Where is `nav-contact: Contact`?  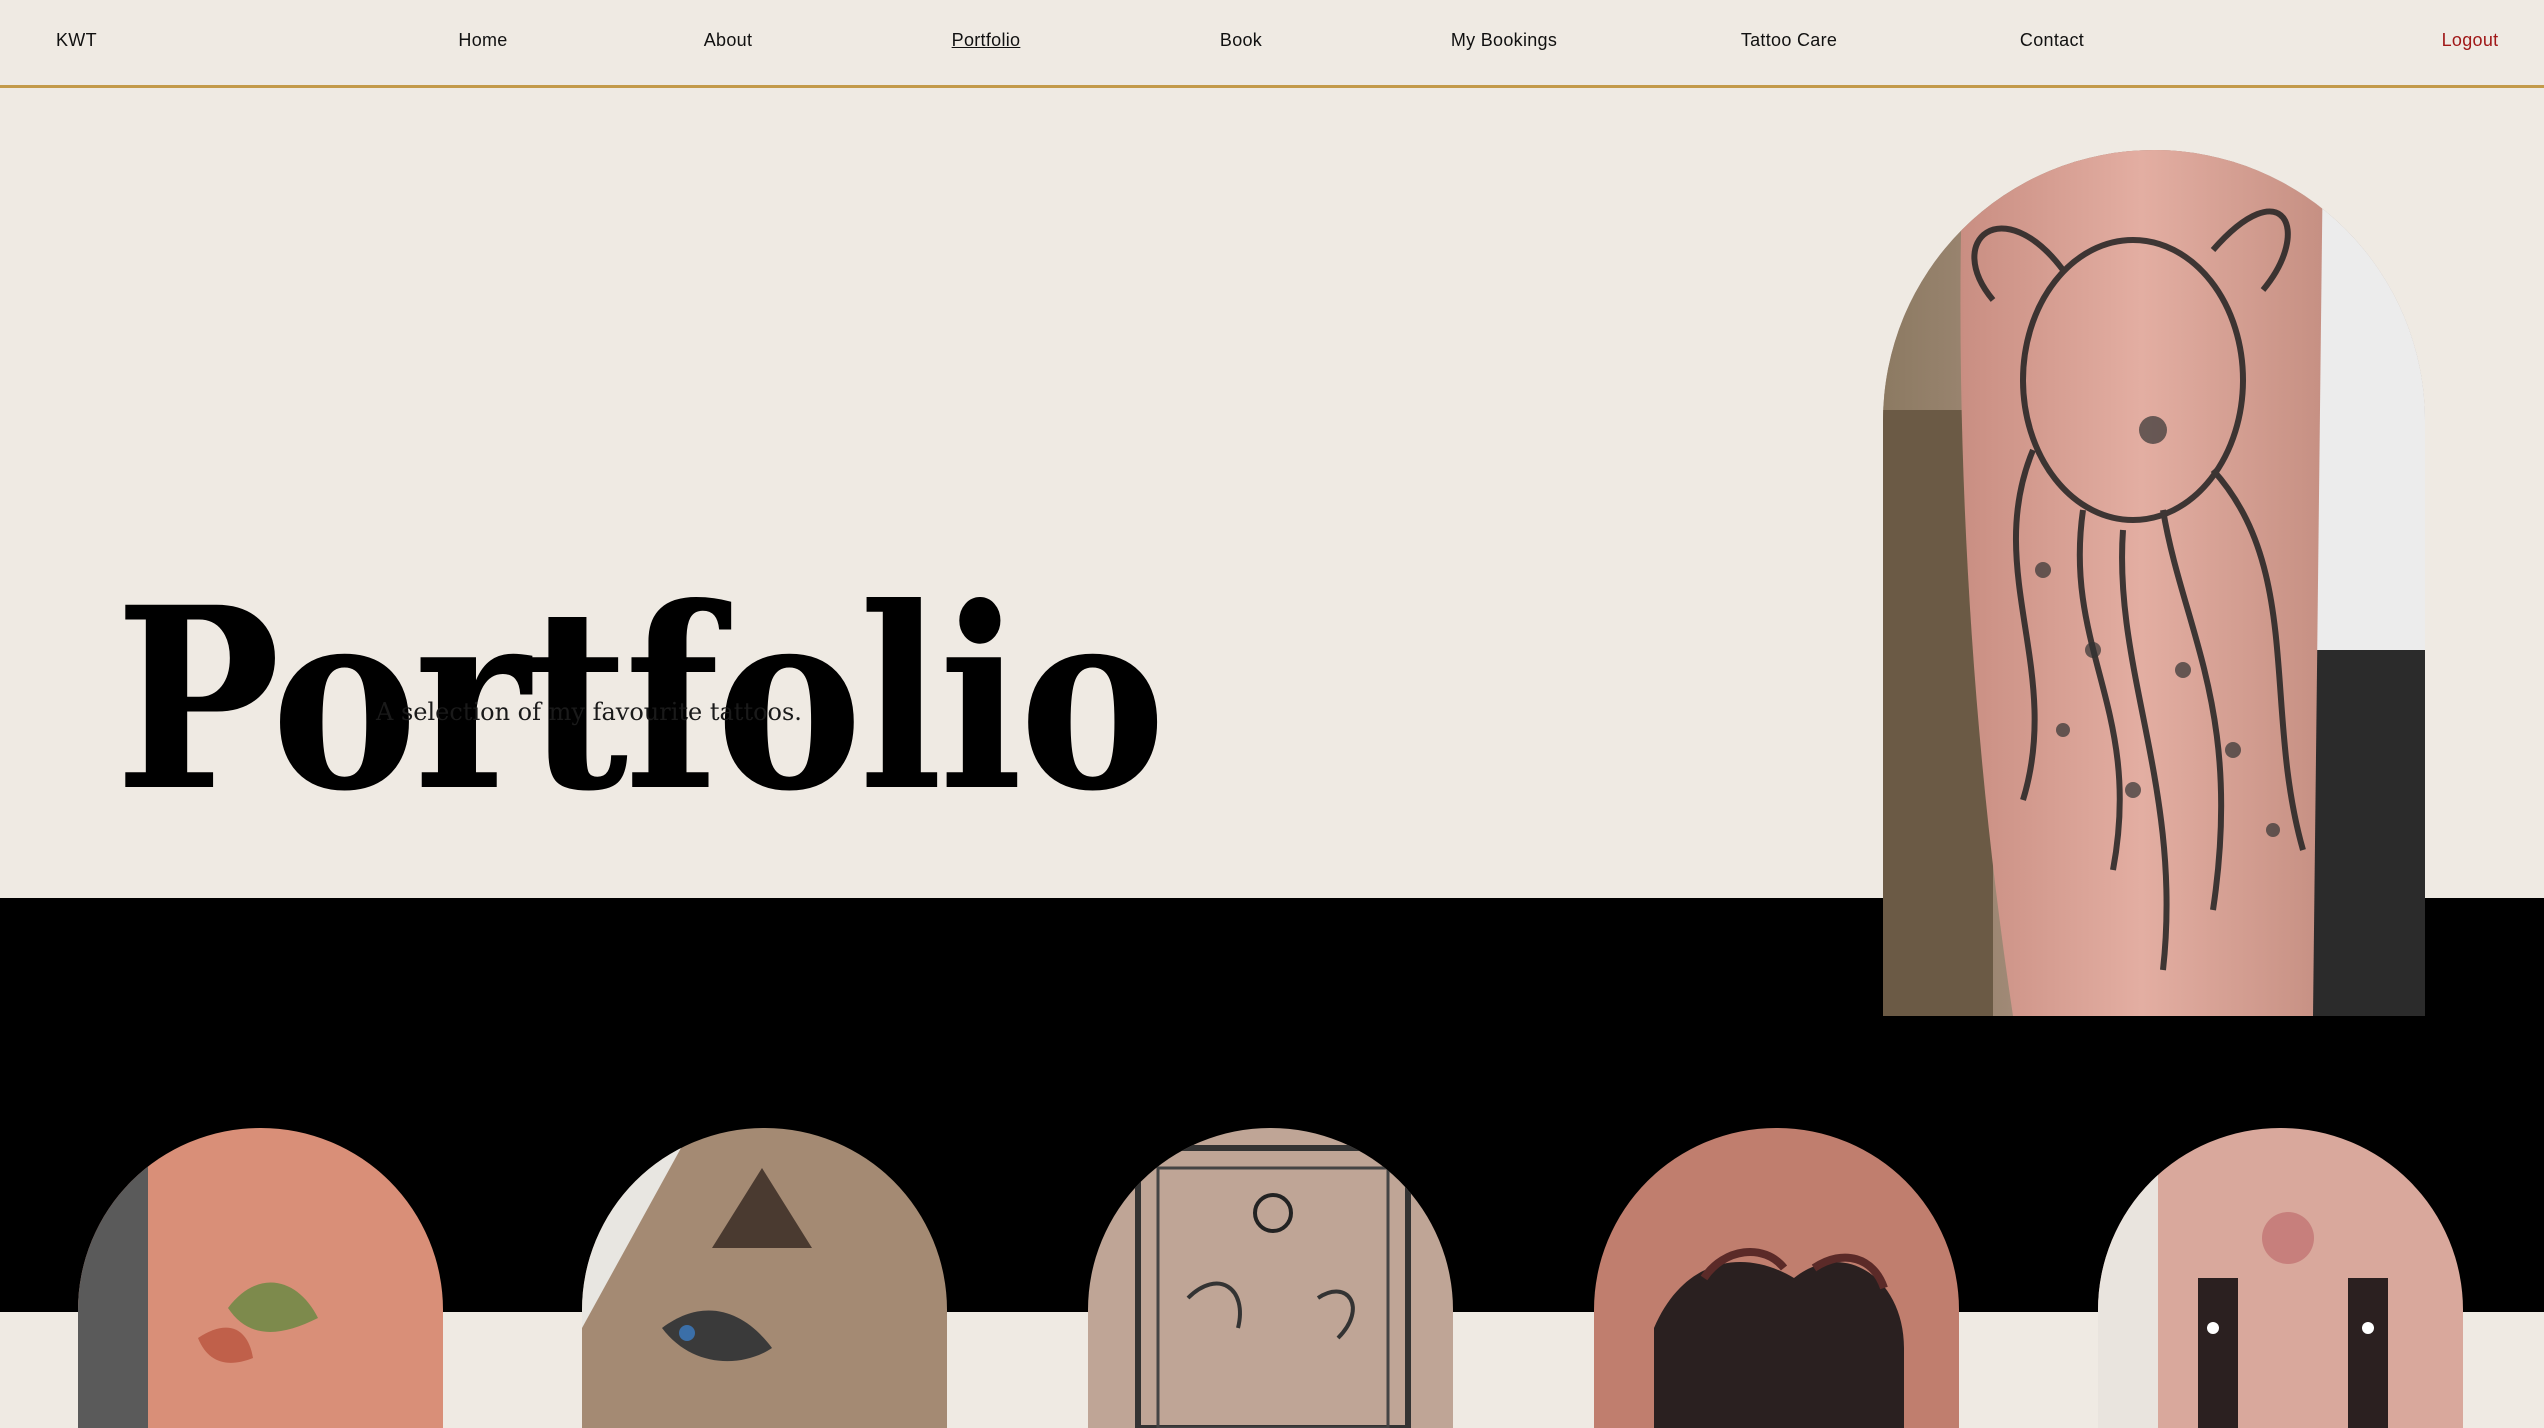 nav-contact: Contact is located at coordinates (2052, 40).